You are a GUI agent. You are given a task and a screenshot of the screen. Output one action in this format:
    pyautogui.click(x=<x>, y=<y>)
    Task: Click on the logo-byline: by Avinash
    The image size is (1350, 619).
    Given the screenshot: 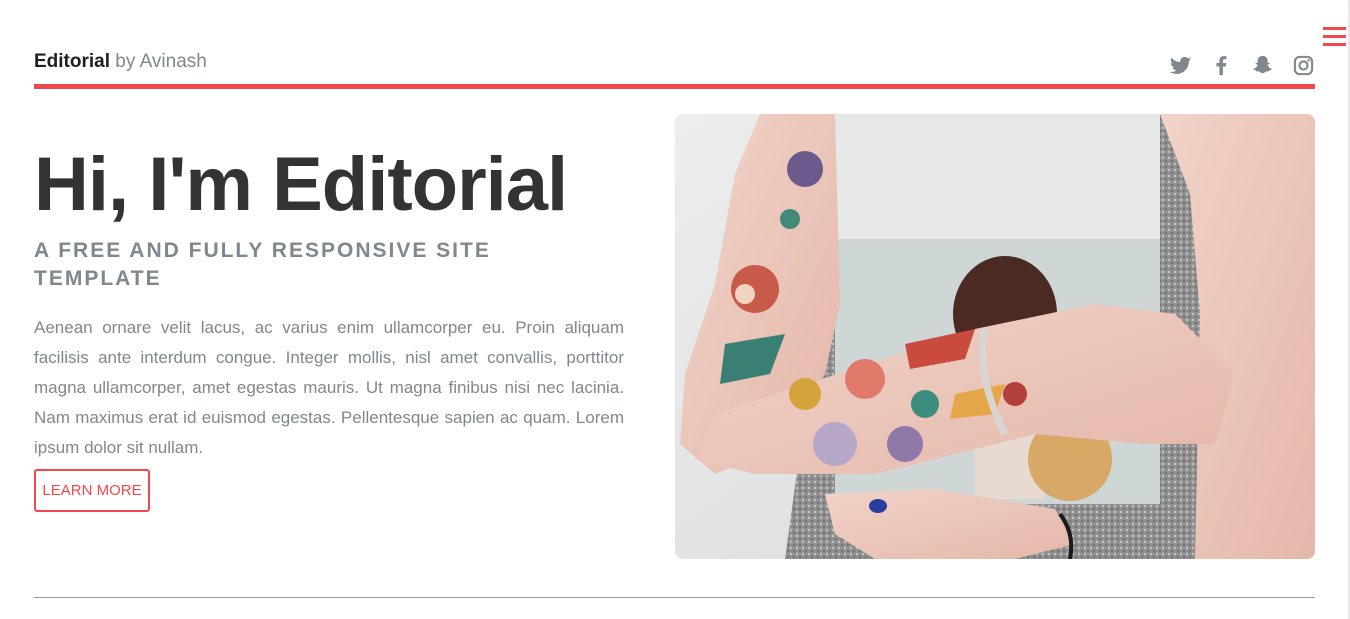 What is the action you would take?
    pyautogui.click(x=158, y=61)
    